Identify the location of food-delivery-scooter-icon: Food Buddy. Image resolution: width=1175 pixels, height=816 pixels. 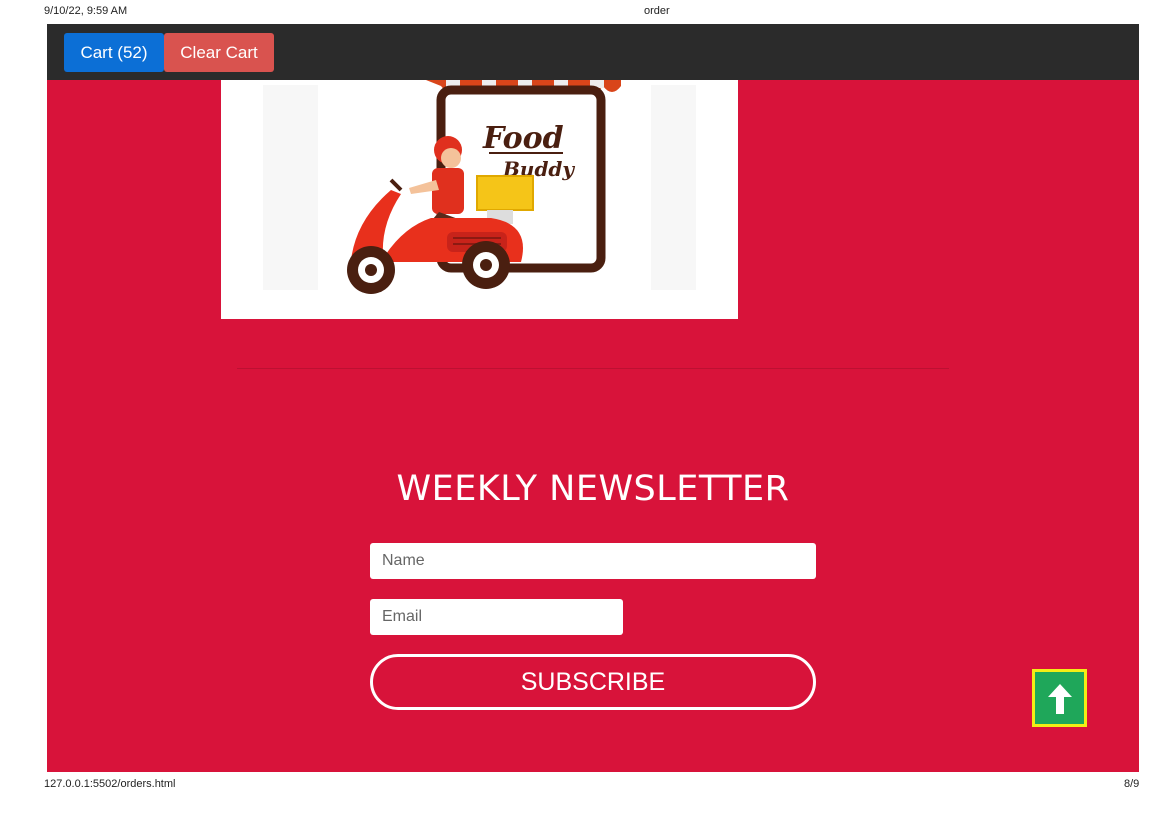
(479, 187).